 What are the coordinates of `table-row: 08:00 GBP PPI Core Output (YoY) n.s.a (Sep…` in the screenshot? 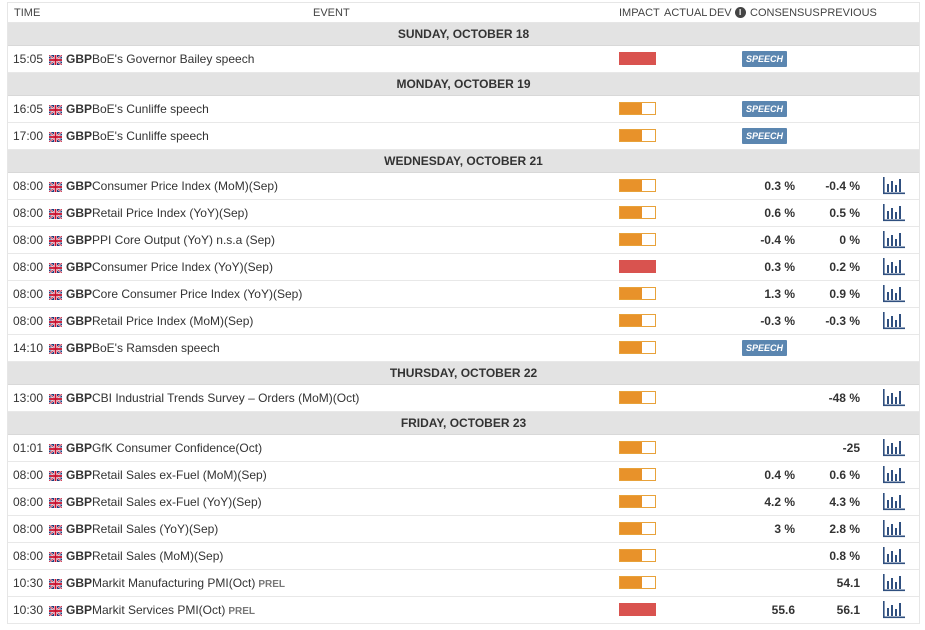 It's located at (463, 240).